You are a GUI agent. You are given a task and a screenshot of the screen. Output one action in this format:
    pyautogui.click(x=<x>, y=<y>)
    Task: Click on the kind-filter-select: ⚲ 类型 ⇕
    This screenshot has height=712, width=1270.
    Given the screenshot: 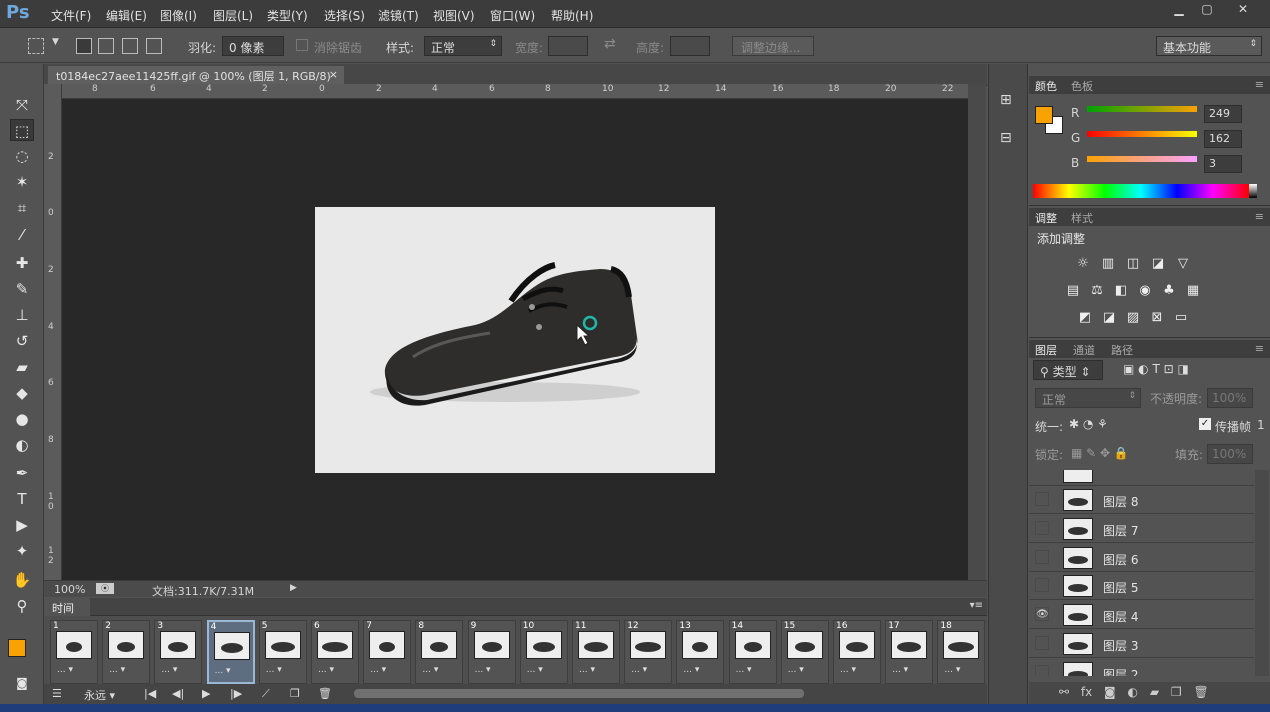 What is the action you would take?
    pyautogui.click(x=1068, y=370)
    